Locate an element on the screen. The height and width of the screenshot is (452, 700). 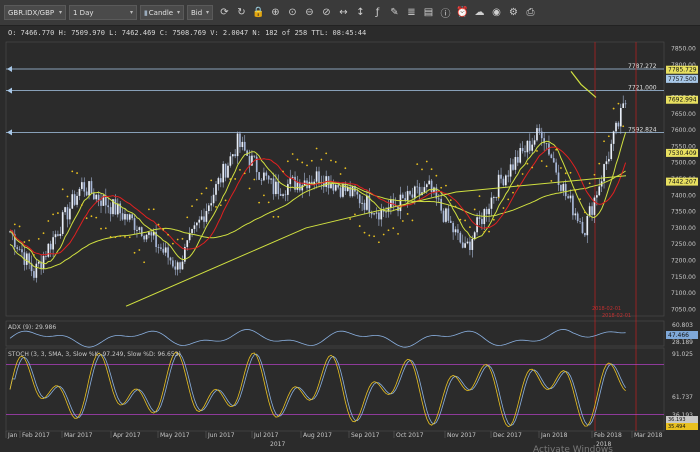
function-icon: ƒ is located at coordinates (377, 12).